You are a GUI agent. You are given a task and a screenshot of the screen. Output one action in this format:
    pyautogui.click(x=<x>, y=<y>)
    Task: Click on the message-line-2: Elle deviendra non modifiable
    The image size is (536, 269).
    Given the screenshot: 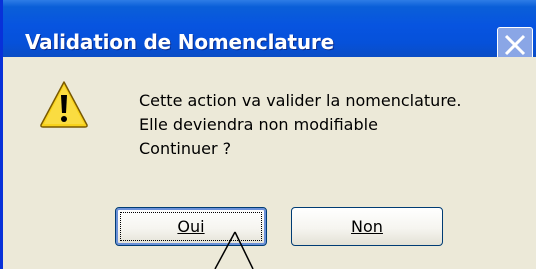 What is the action you would take?
    pyautogui.click(x=258, y=124)
    